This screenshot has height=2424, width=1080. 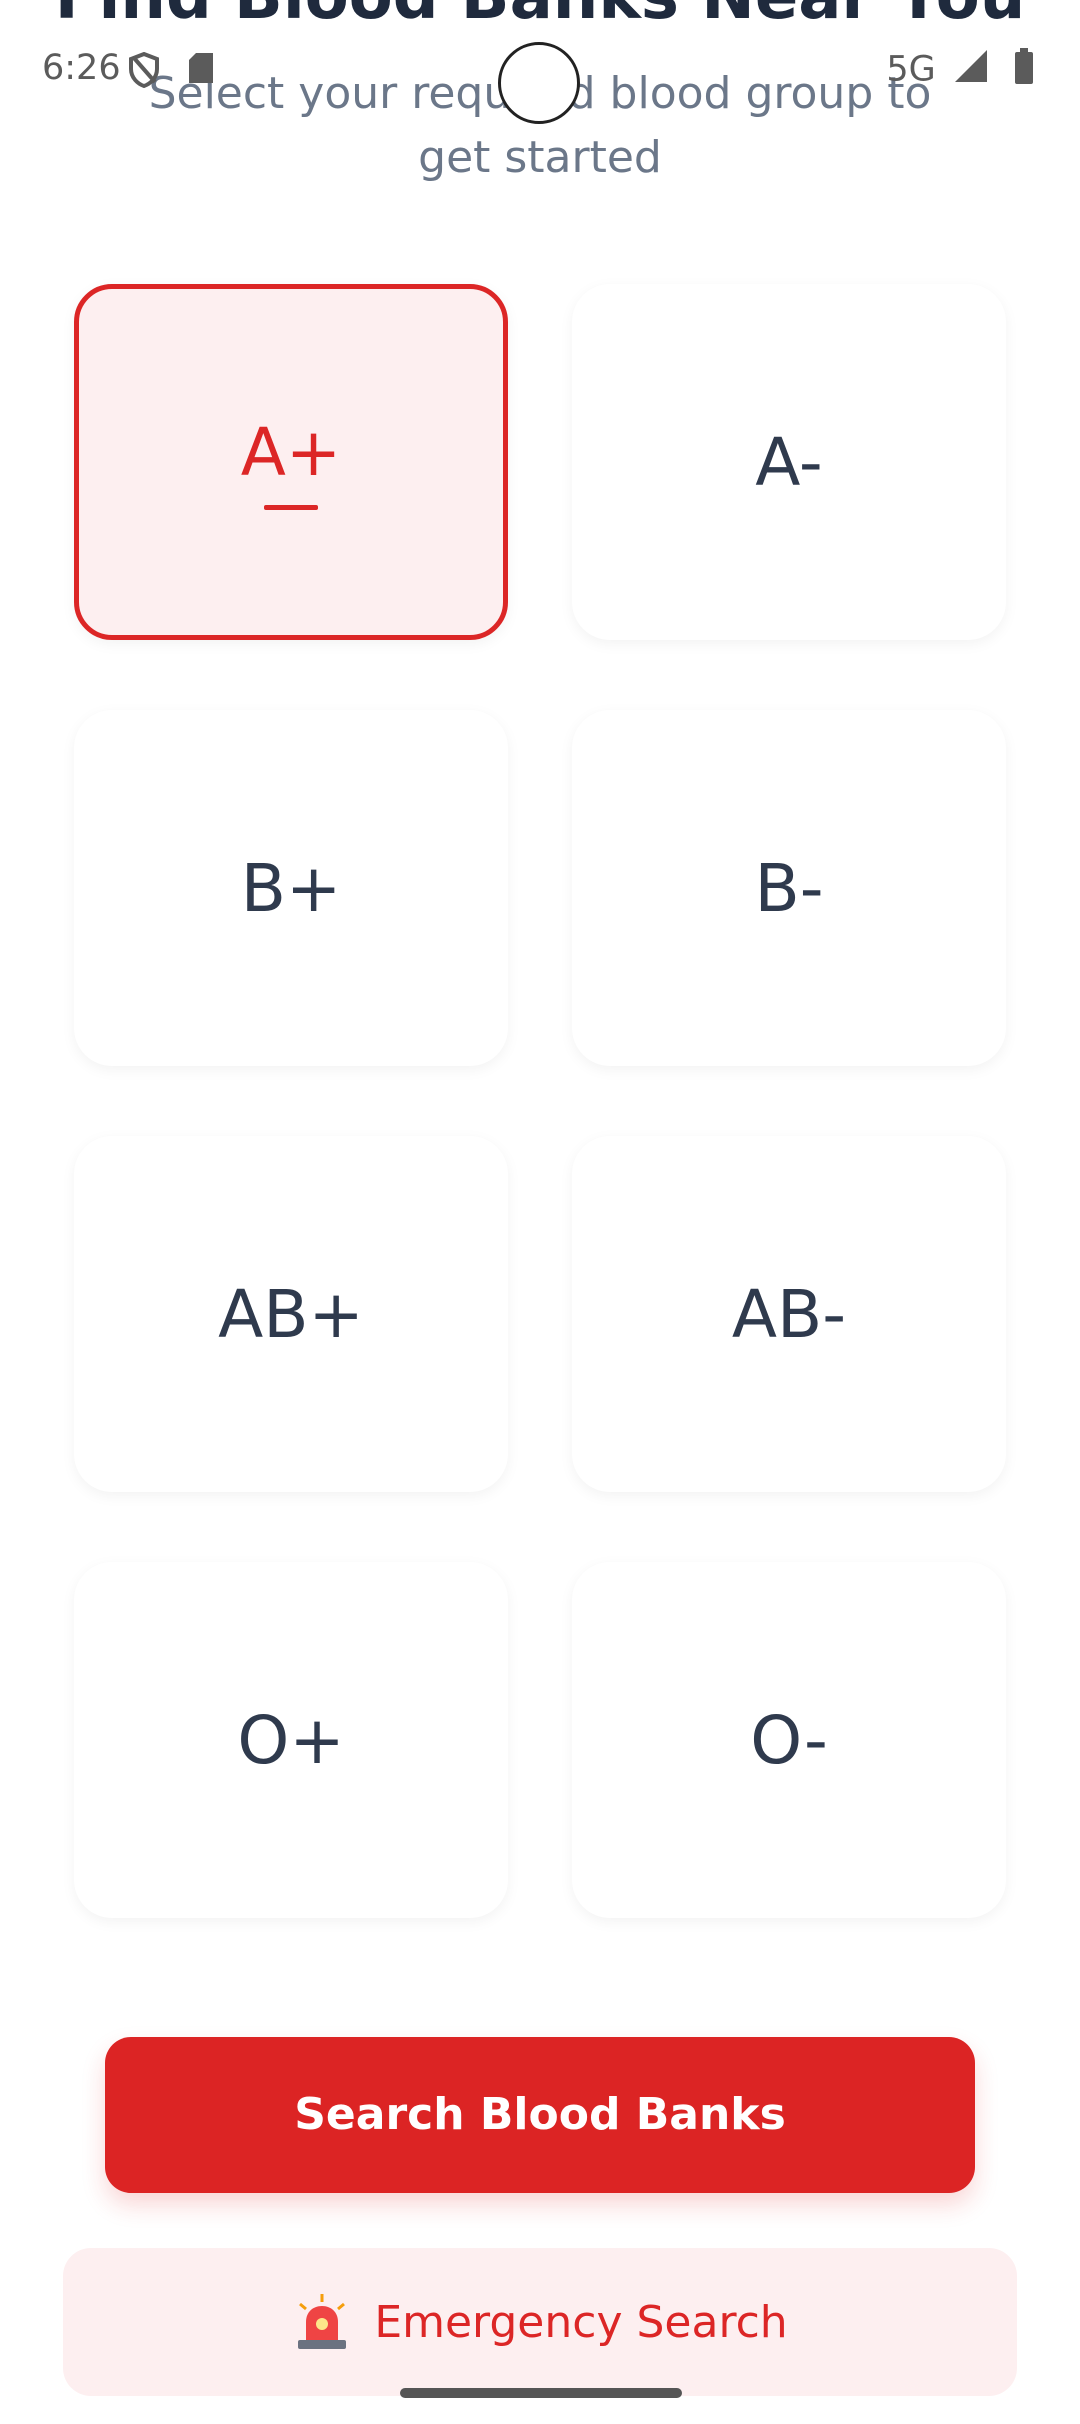 I want to click on status-right: 5G, so click(x=960, y=70).